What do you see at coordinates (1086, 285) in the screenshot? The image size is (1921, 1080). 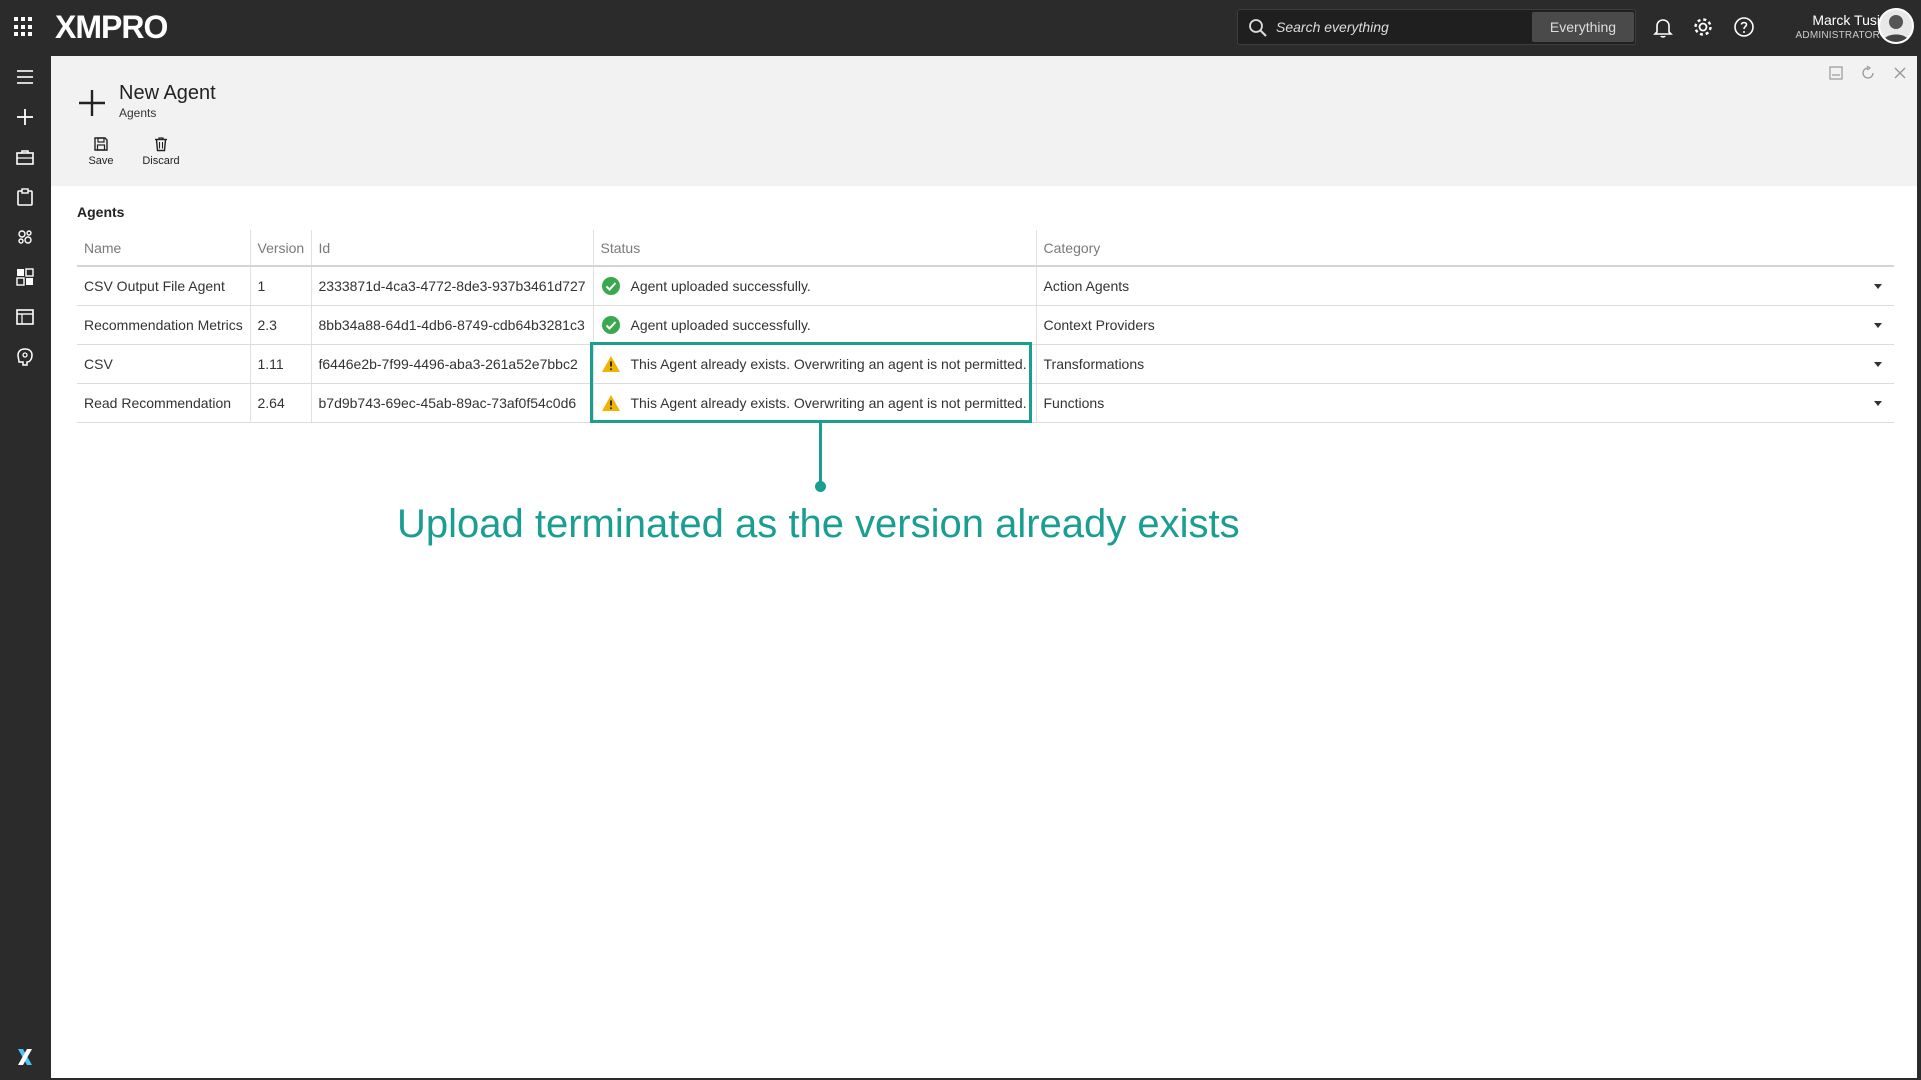 I see `category-value: Action Agents` at bounding box center [1086, 285].